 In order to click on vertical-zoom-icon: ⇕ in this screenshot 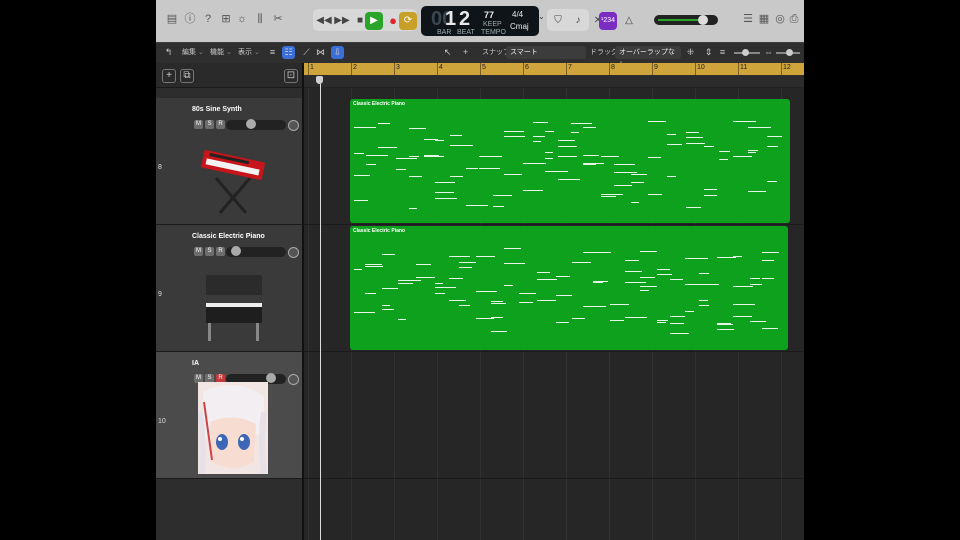, I will do `click(708, 52)`.